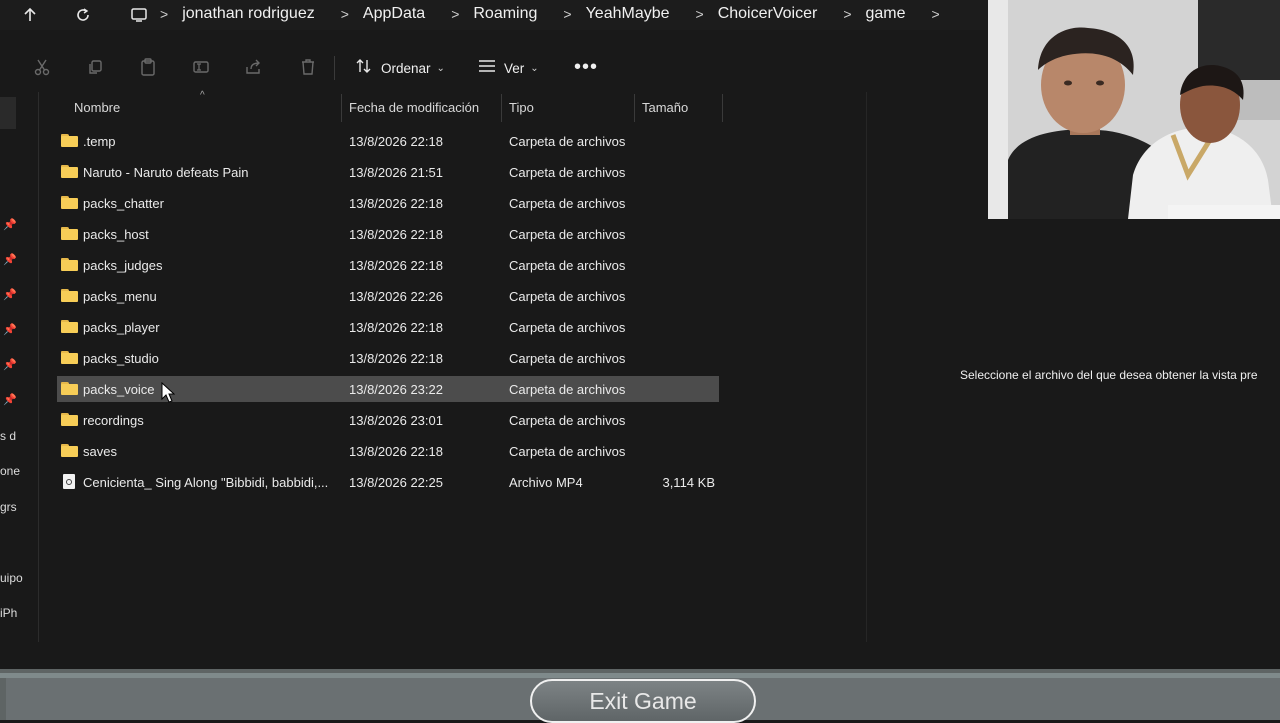  I want to click on column-header-type: Tipo, so click(521, 107).